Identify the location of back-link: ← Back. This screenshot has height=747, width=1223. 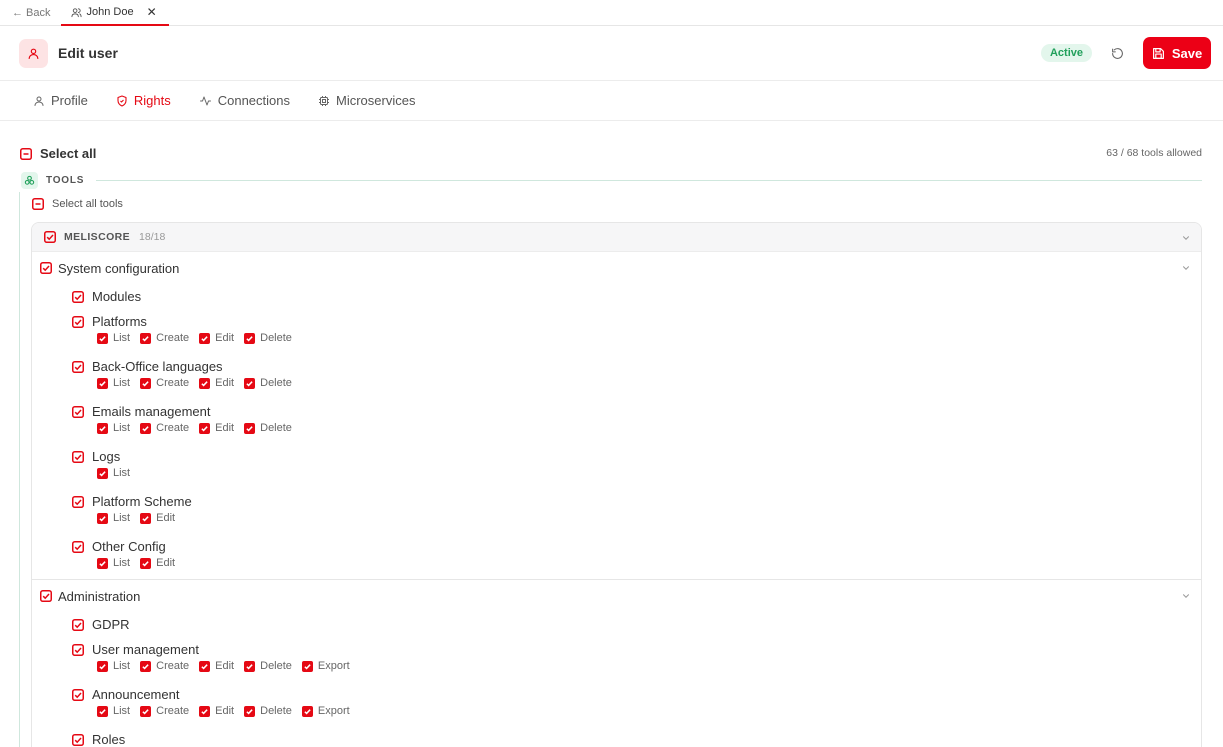
(30, 12).